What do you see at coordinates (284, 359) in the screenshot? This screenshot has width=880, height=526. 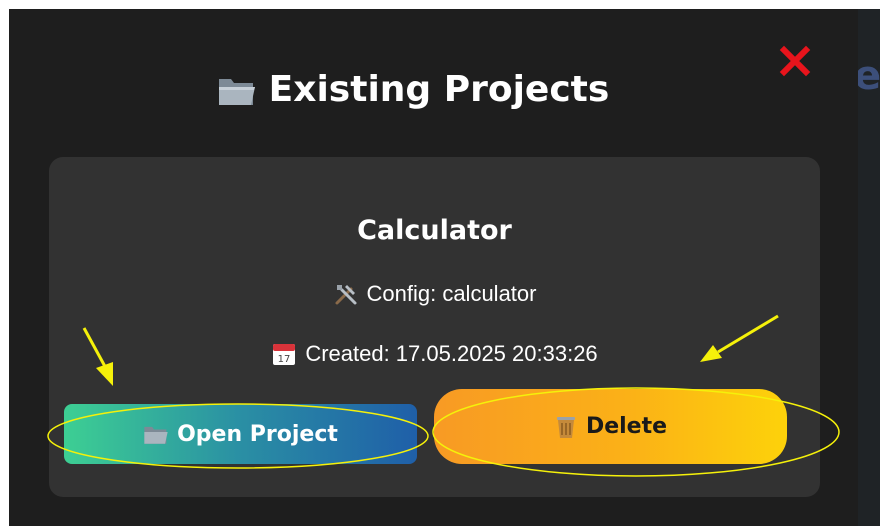 I see `svg-text: 17` at bounding box center [284, 359].